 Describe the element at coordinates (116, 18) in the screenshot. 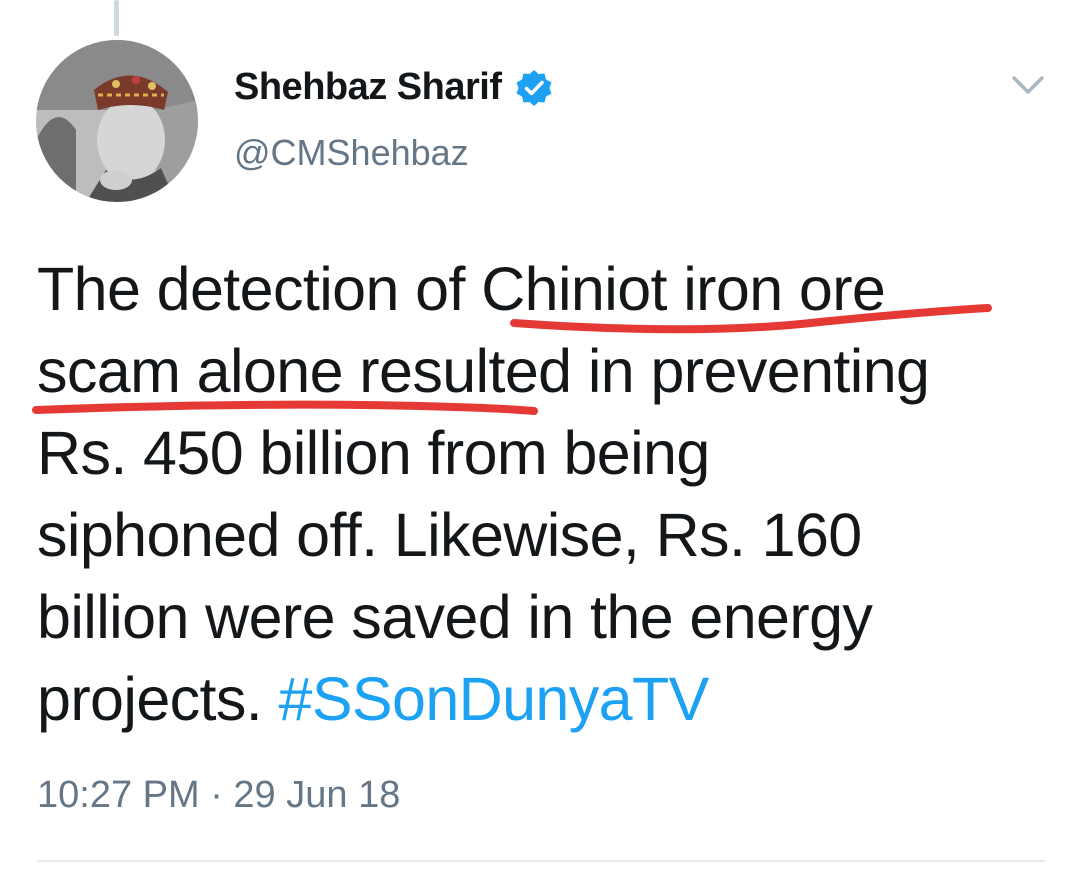

I see `thread-connector-line` at that location.